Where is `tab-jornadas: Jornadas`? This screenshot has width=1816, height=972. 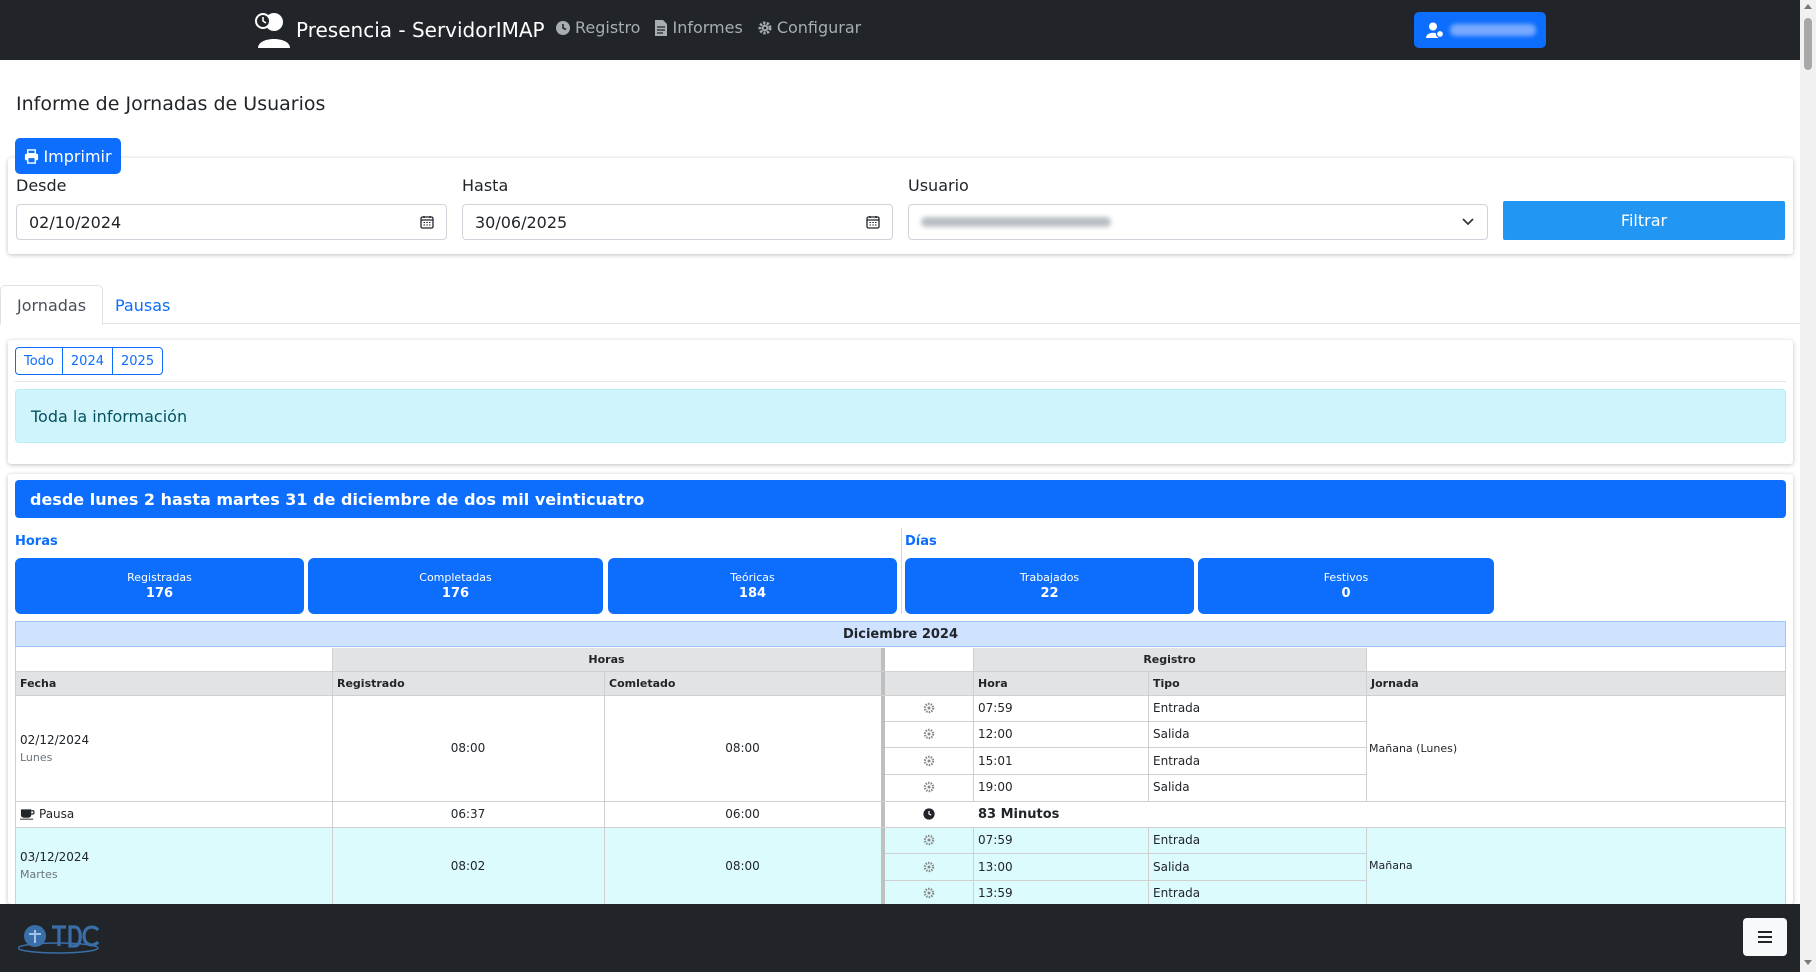 tab-jornadas: Jornadas is located at coordinates (52, 305).